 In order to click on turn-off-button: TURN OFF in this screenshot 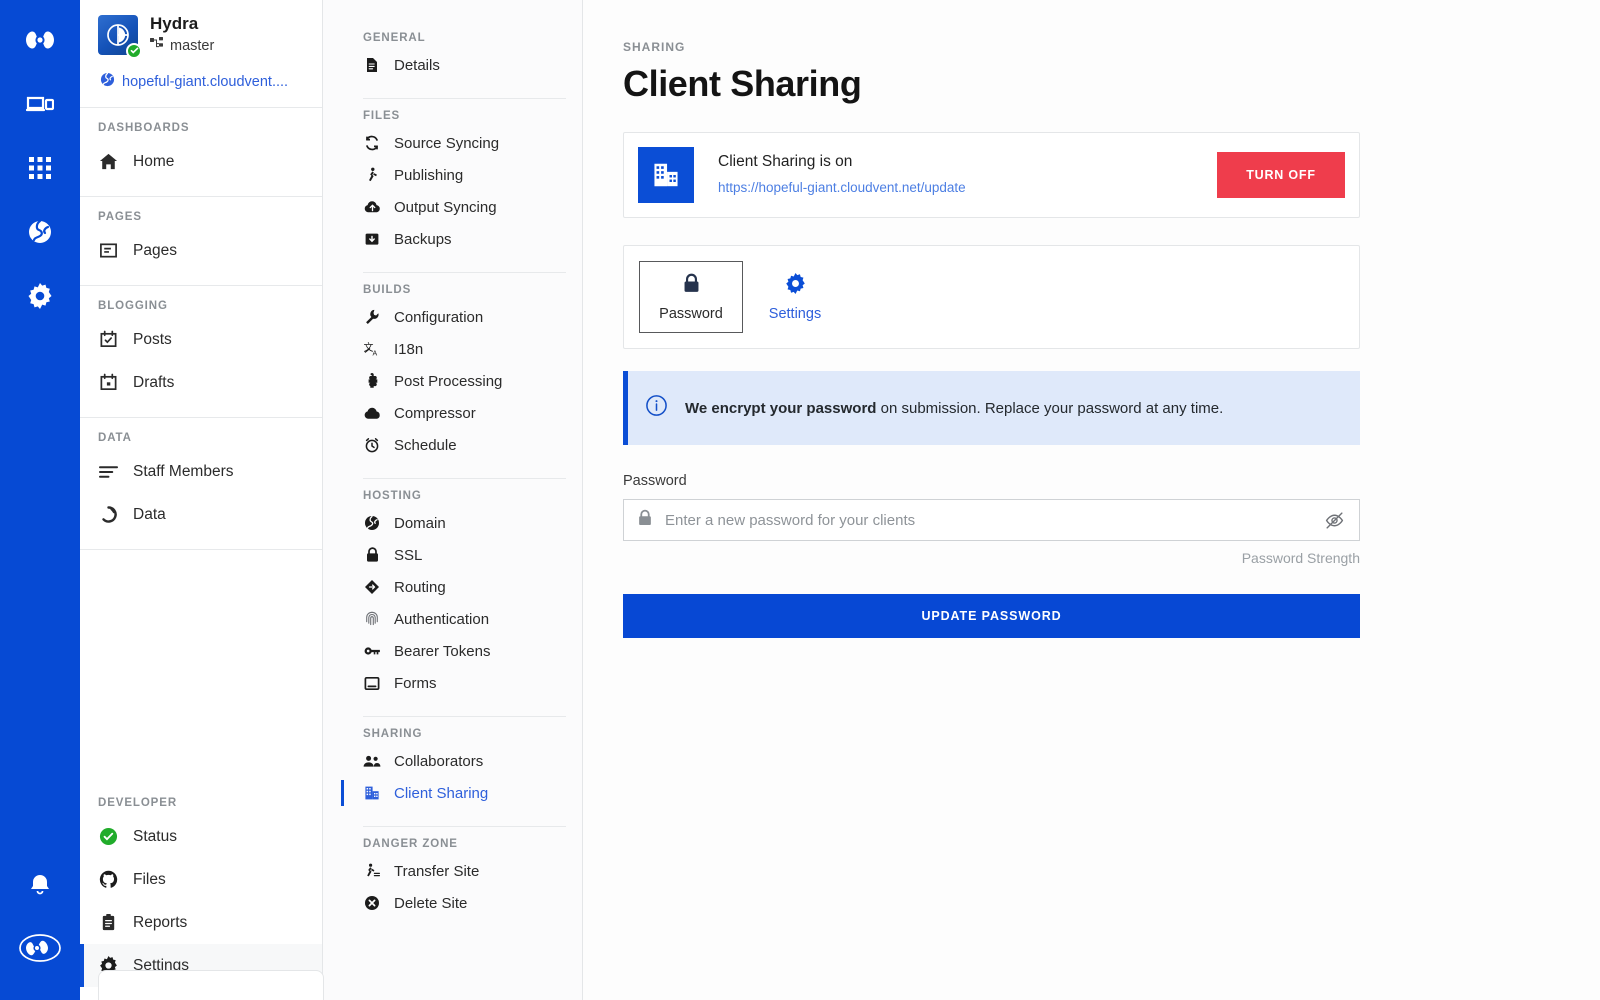, I will do `click(1281, 175)`.